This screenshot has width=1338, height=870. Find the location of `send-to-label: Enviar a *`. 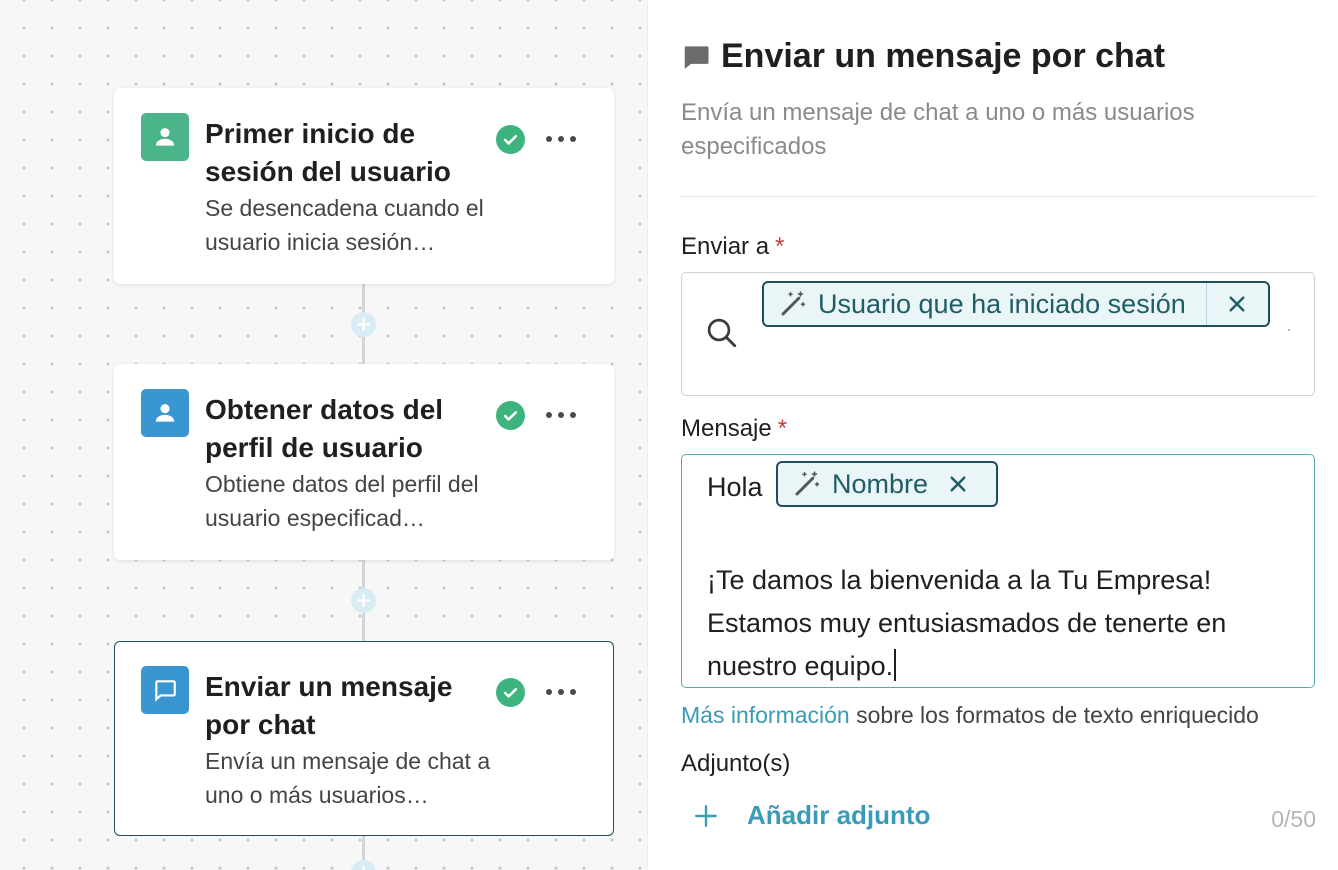

send-to-label: Enviar a * is located at coordinates (732, 247).